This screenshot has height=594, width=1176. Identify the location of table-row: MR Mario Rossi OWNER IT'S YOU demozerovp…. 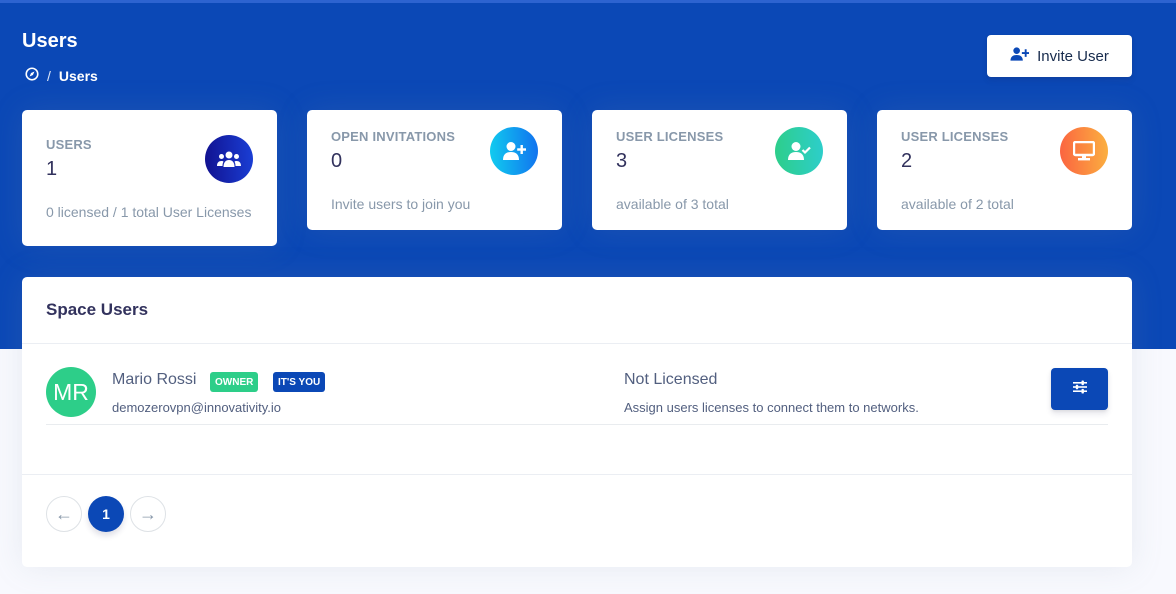
(577, 396).